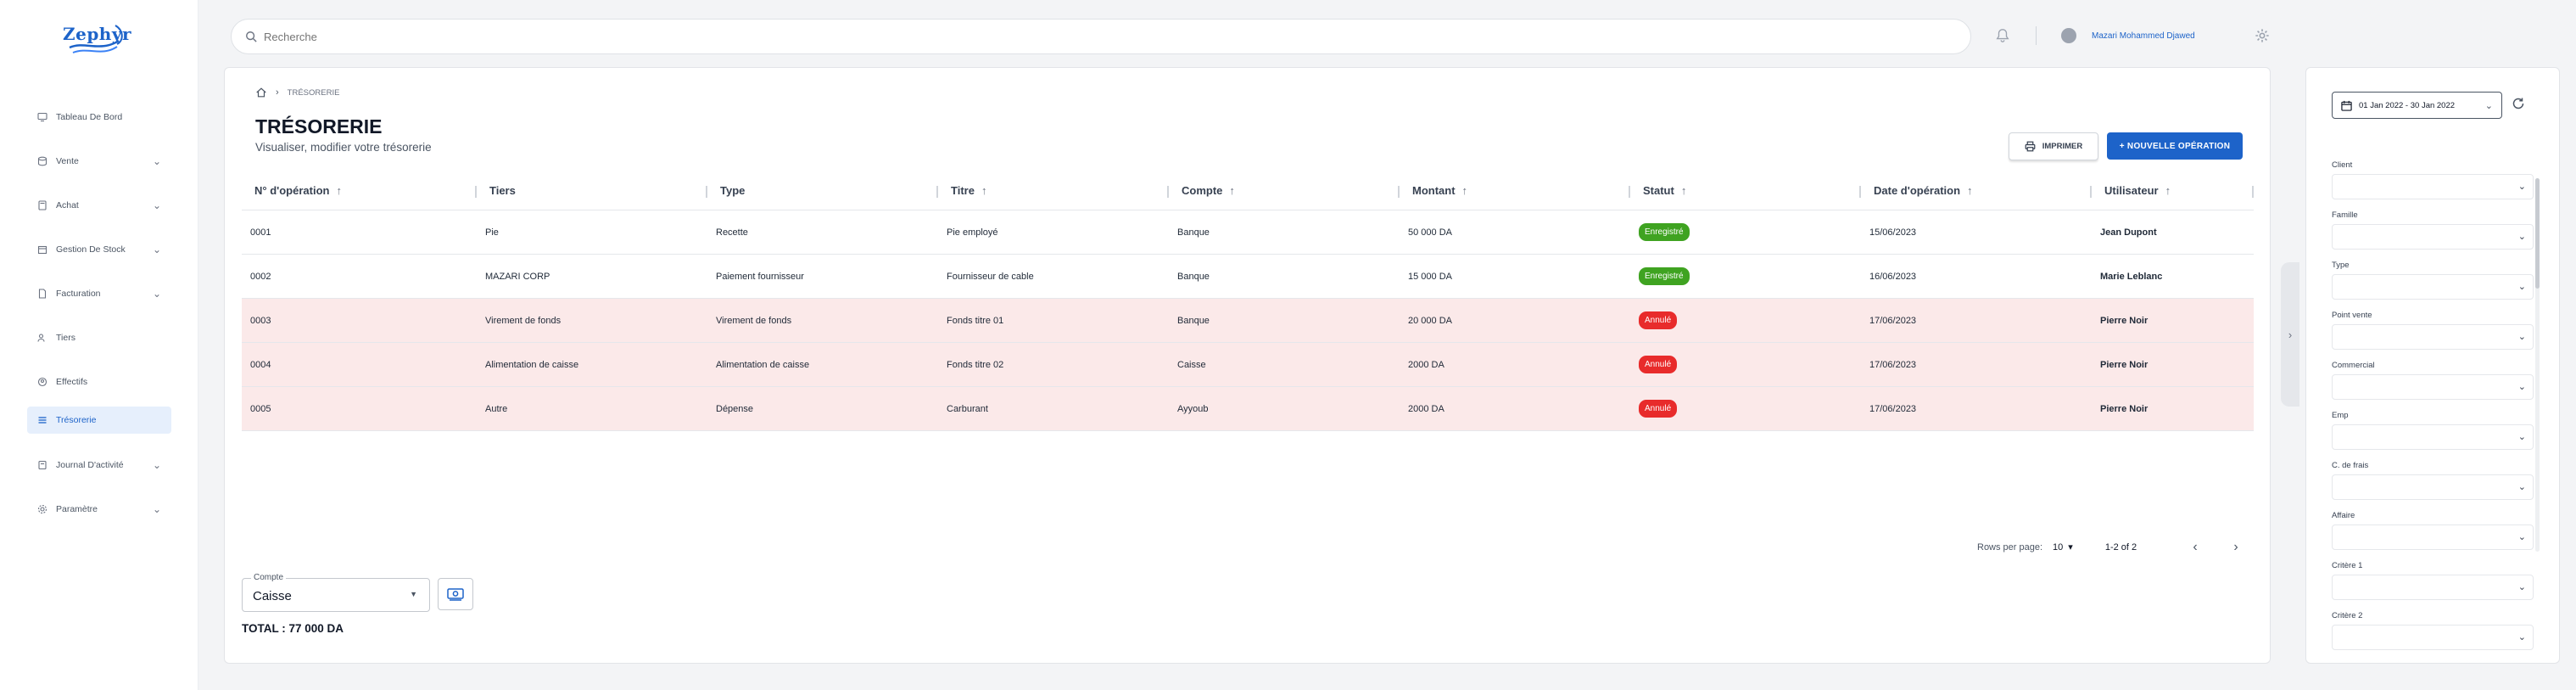 This screenshot has width=2576, height=690. I want to click on filter-type: Type ⌄, so click(2435, 286).